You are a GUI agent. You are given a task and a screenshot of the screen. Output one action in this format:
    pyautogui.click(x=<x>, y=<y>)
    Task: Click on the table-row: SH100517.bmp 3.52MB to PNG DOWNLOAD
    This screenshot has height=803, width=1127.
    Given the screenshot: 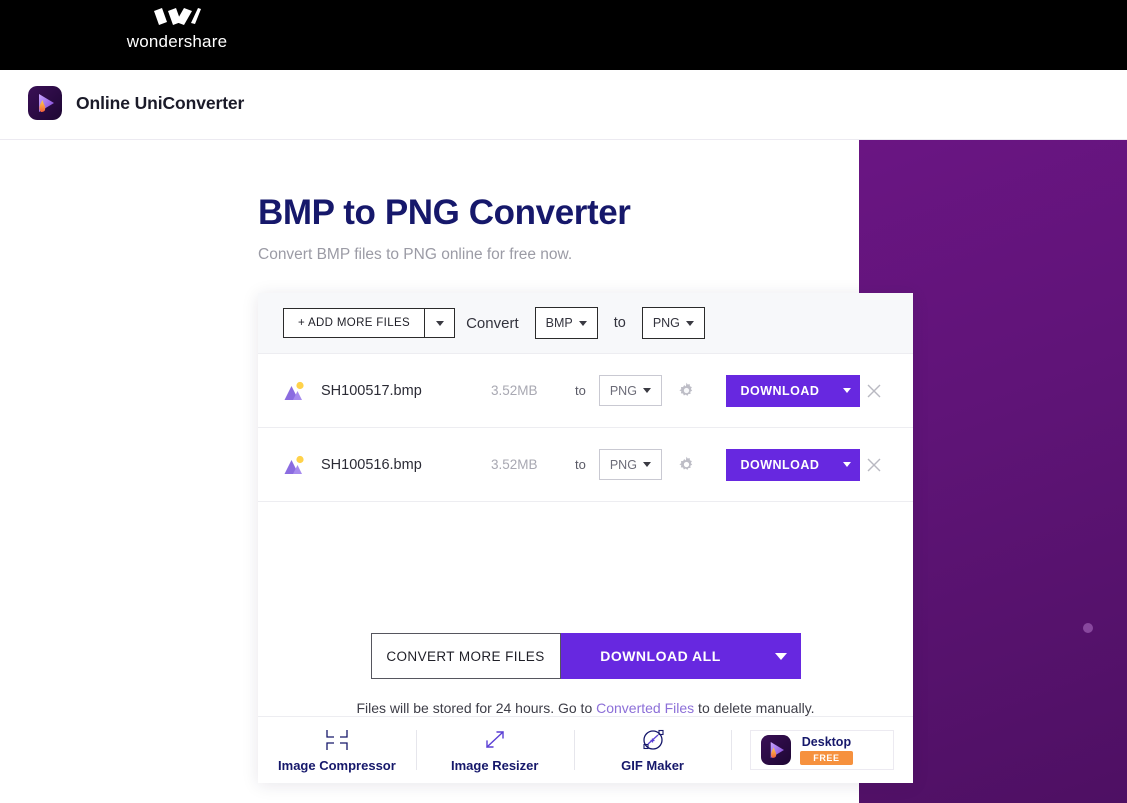 What is the action you would take?
    pyautogui.click(x=585, y=391)
    